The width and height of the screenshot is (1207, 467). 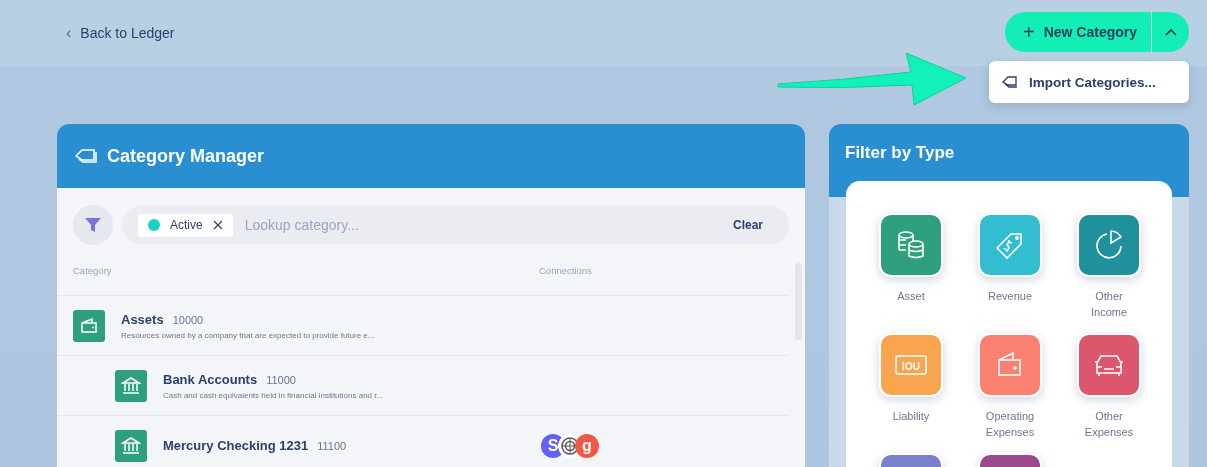 I want to click on filter-button, so click(x=93, y=225).